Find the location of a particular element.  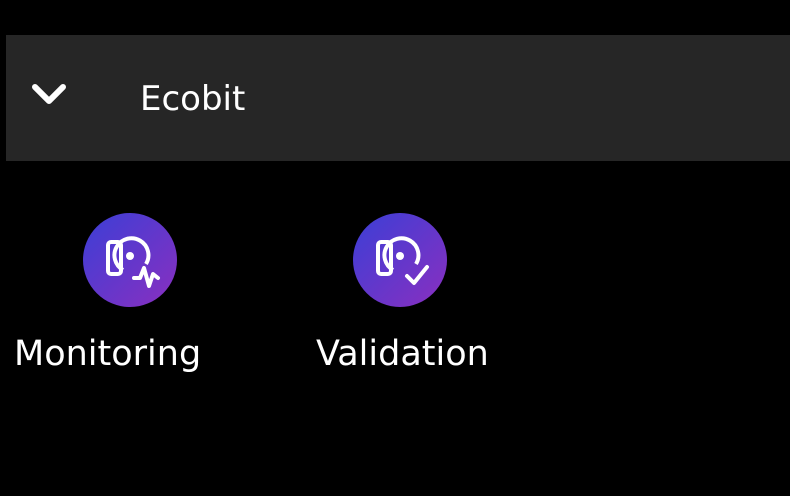

app-tile-monitoring: Monitoring is located at coordinates (129, 298).